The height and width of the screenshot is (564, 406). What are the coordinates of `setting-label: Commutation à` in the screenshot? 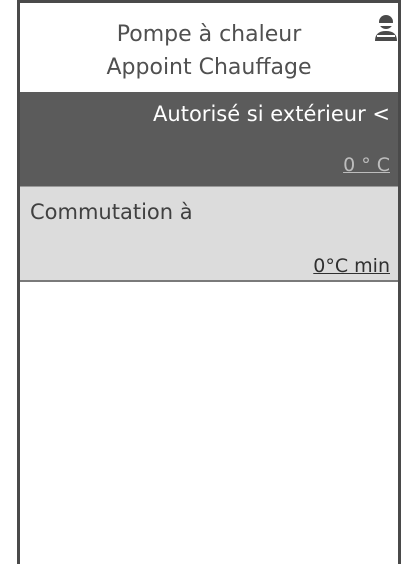 It's located at (111, 212).